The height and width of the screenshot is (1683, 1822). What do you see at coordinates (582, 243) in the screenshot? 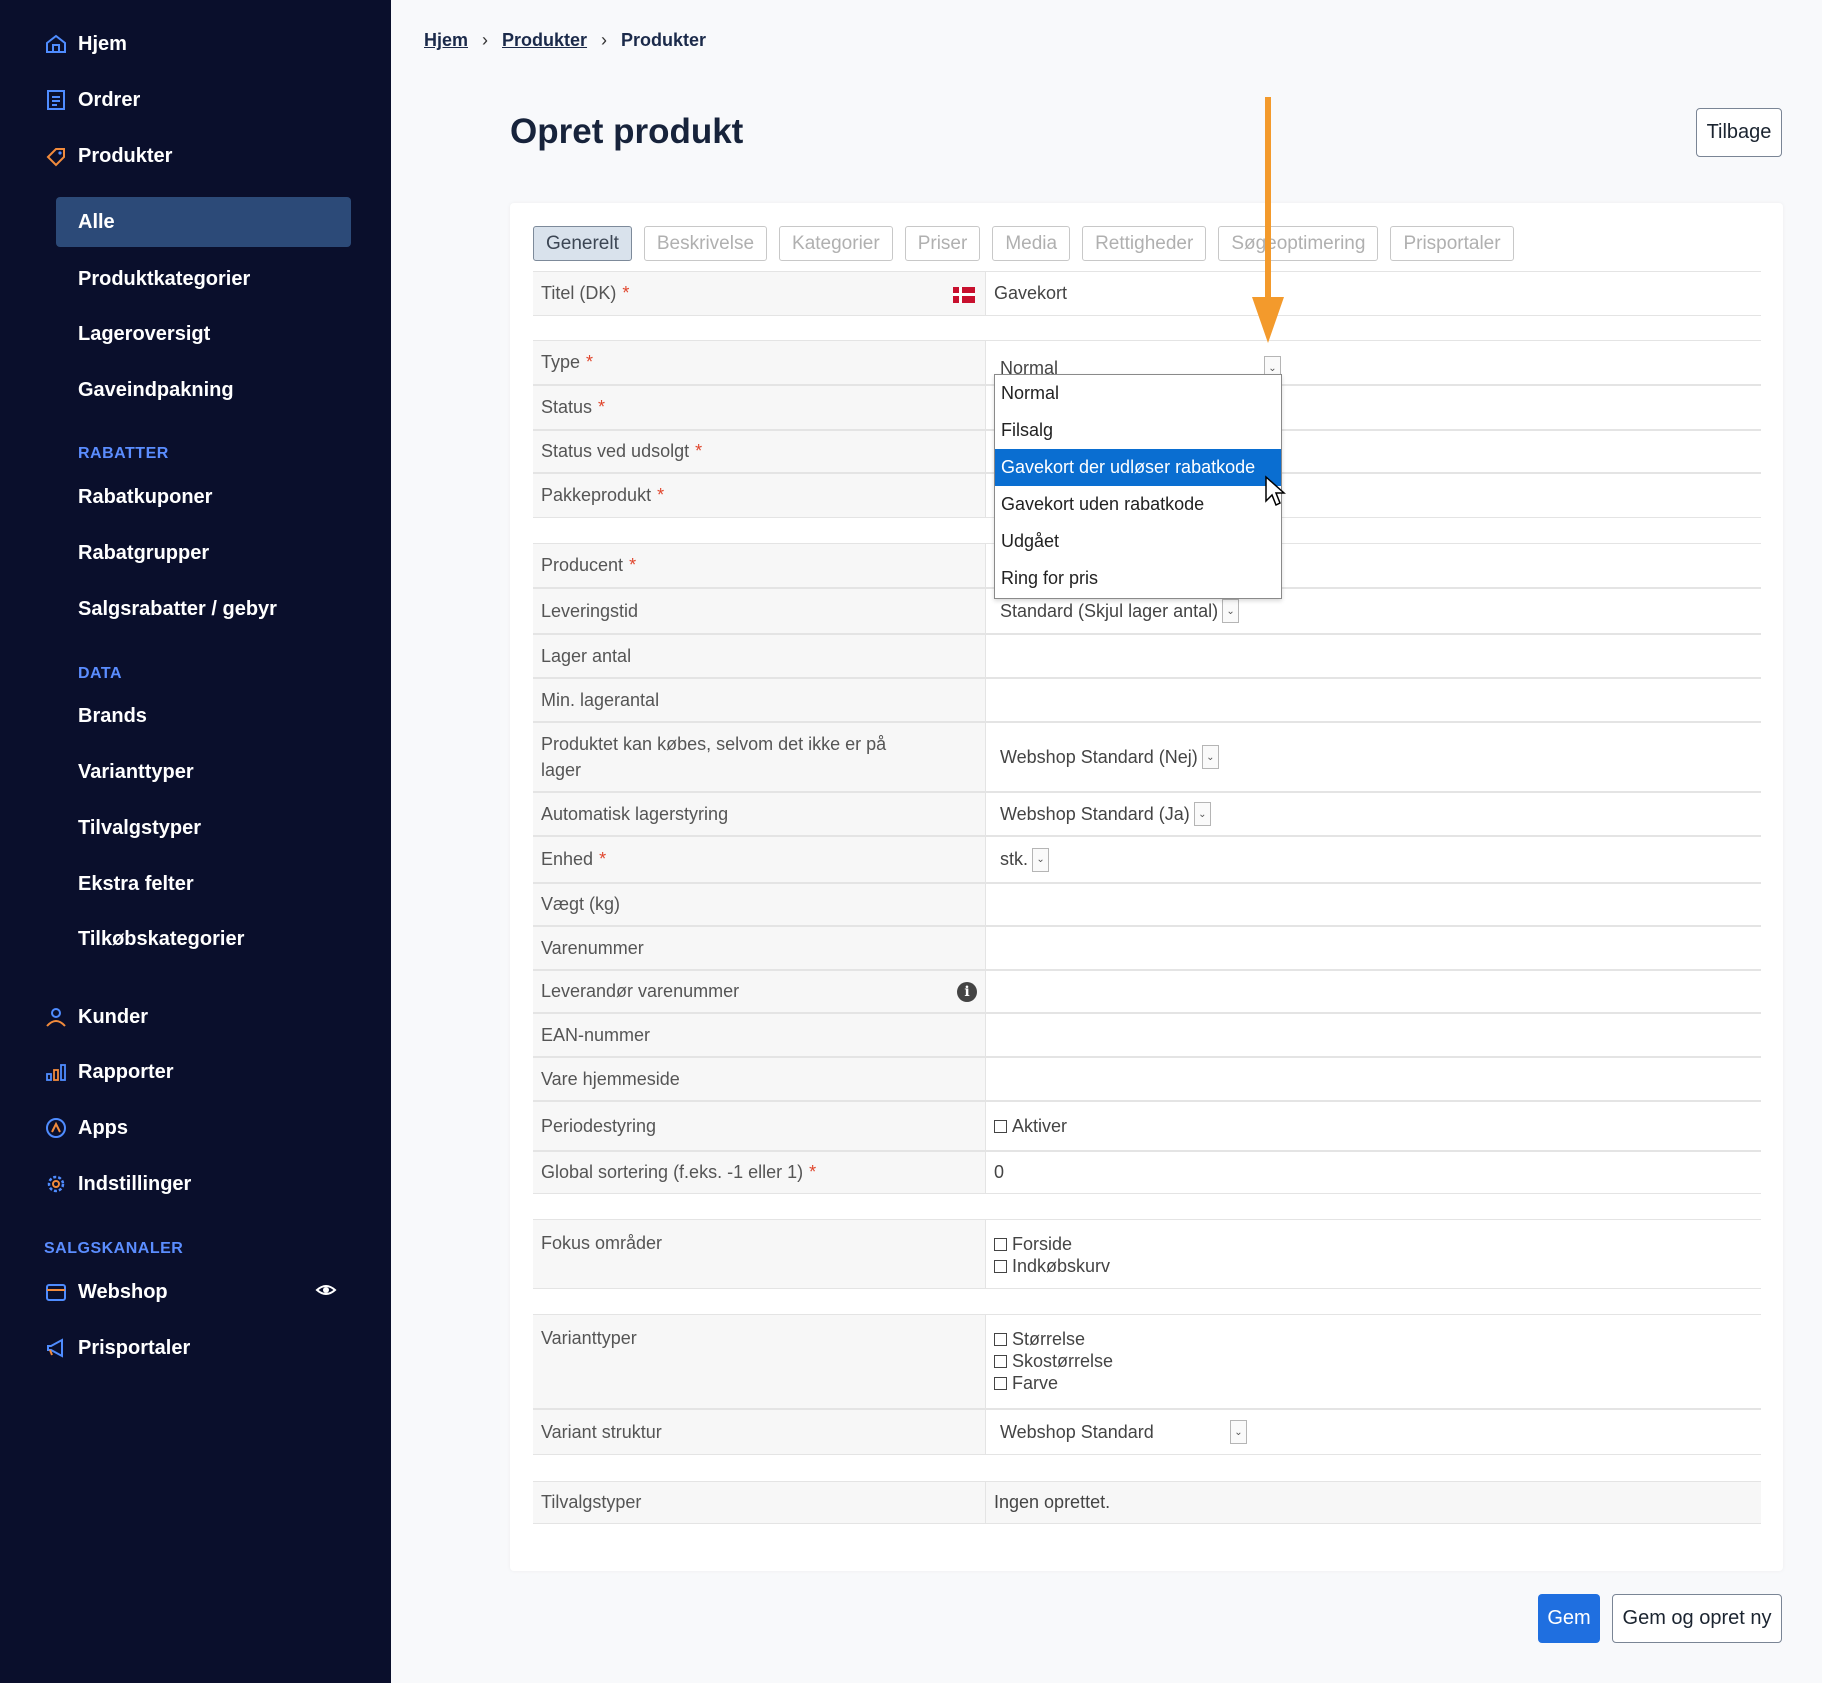
I see `tab-generelt: Generelt` at bounding box center [582, 243].